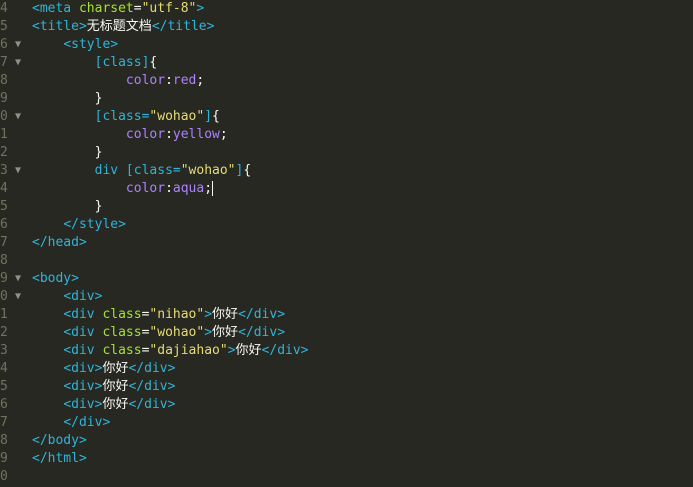  I want to click on code-line: 7 </div>, so click(346, 423).